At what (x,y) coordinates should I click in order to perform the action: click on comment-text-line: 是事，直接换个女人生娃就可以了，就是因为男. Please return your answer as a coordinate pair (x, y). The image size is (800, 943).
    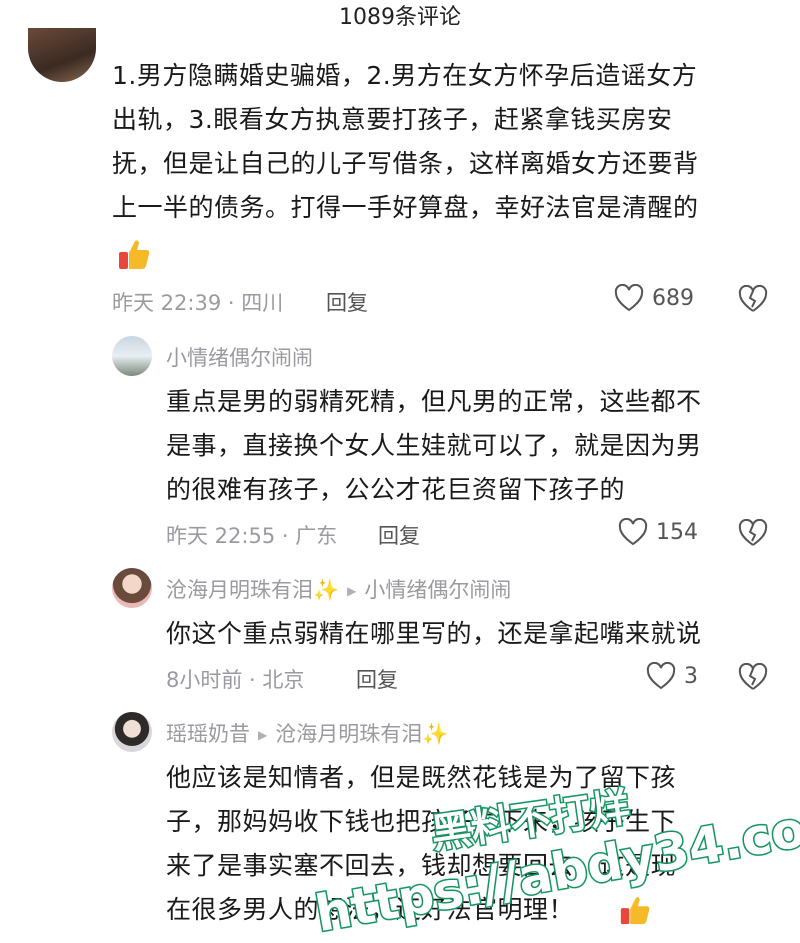
    Looking at the image, I should click on (434, 445).